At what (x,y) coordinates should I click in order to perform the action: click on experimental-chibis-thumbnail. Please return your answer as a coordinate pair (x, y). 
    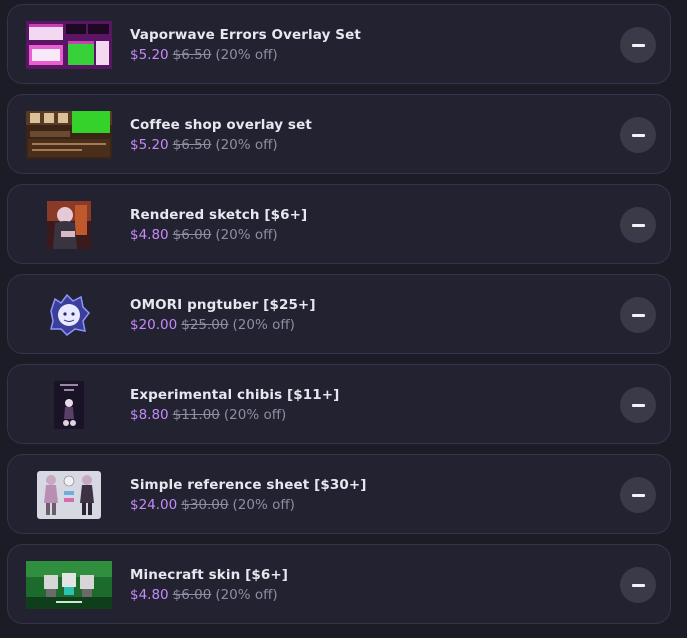
    Looking at the image, I should click on (69, 405).